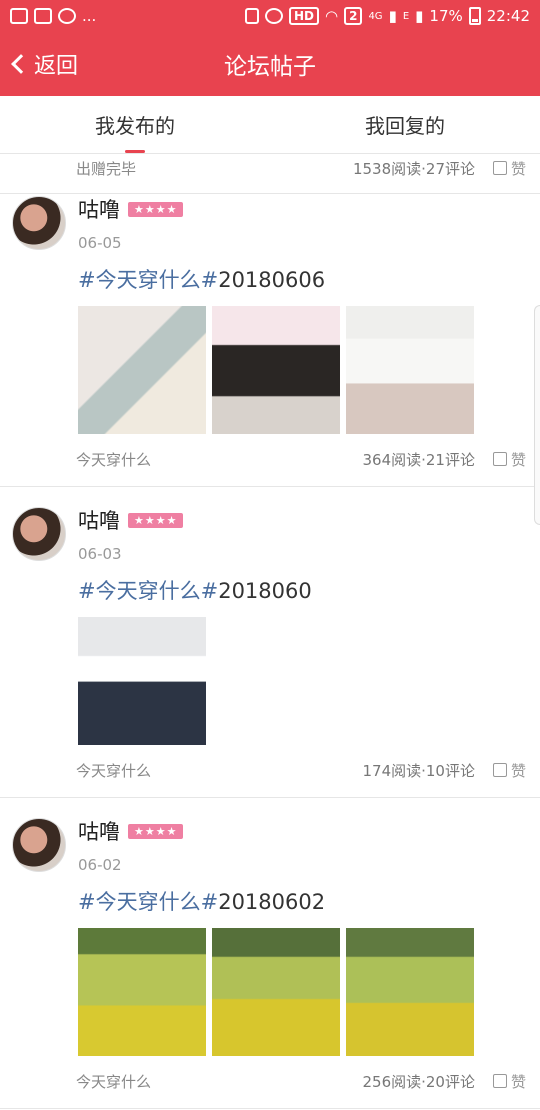  What do you see at coordinates (100, 554) in the screenshot?
I see `post-date: 06-03` at bounding box center [100, 554].